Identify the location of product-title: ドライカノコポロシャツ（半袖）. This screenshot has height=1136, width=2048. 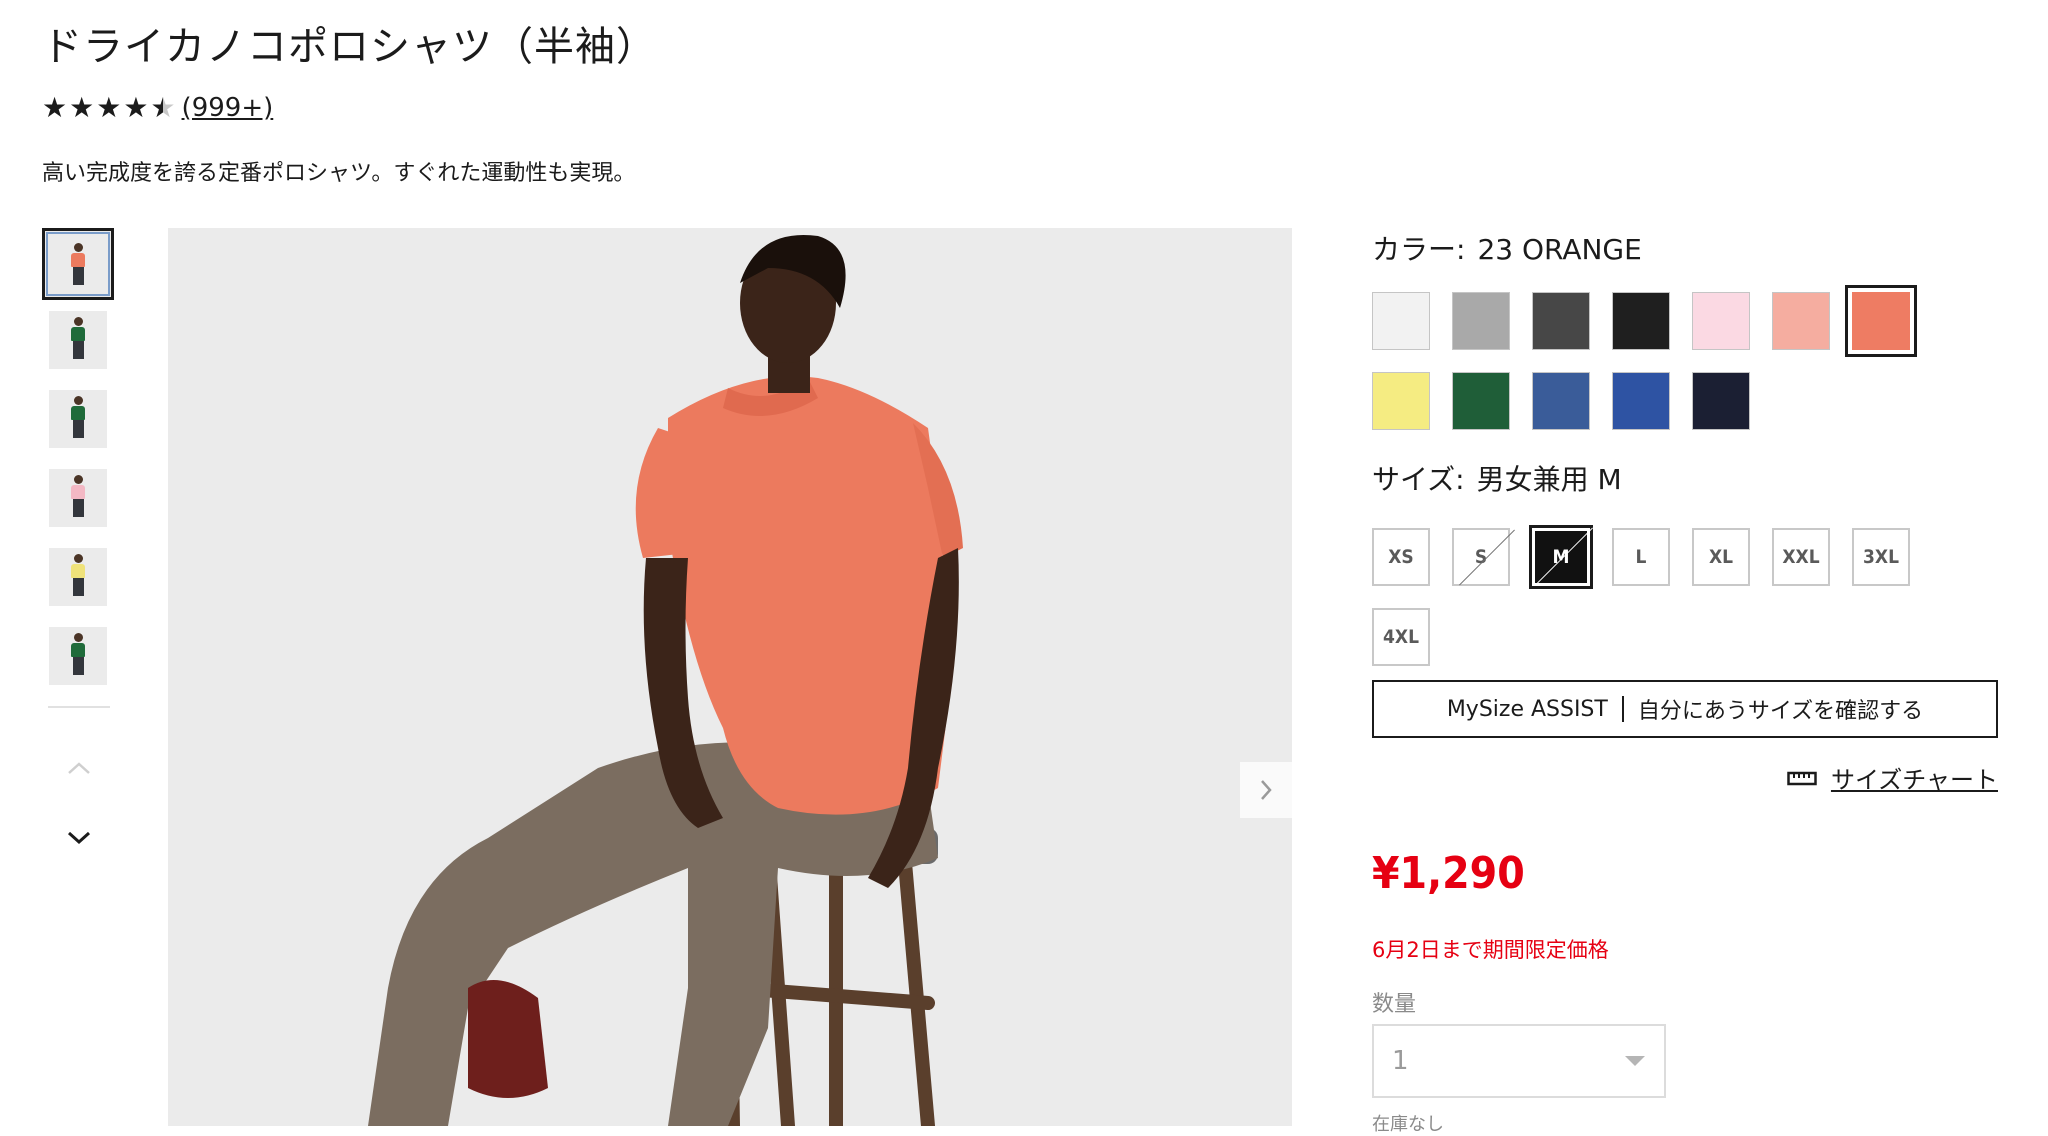
(349, 47).